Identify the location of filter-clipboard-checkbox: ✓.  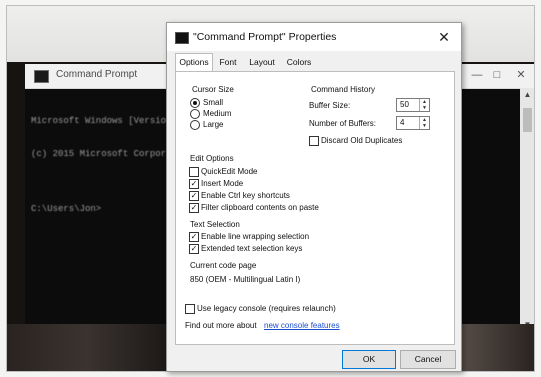
(194, 208).